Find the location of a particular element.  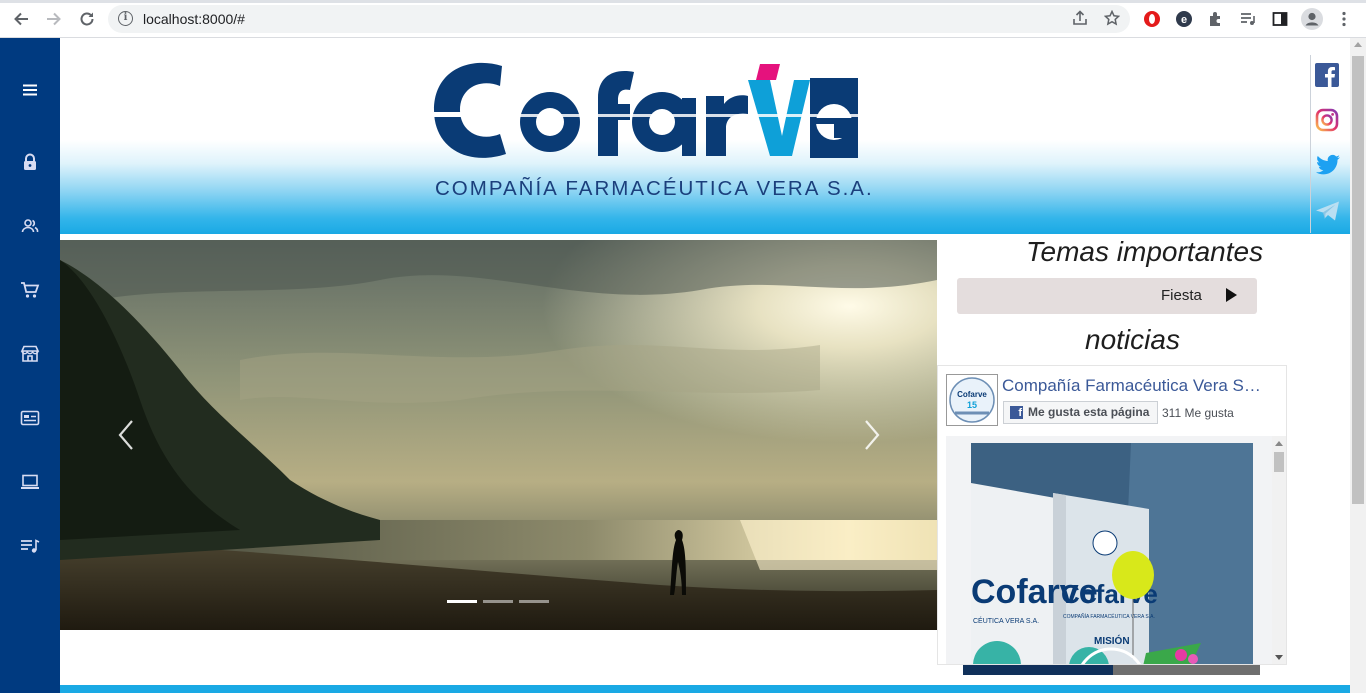

carousel-prev-button is located at coordinates (127, 435).